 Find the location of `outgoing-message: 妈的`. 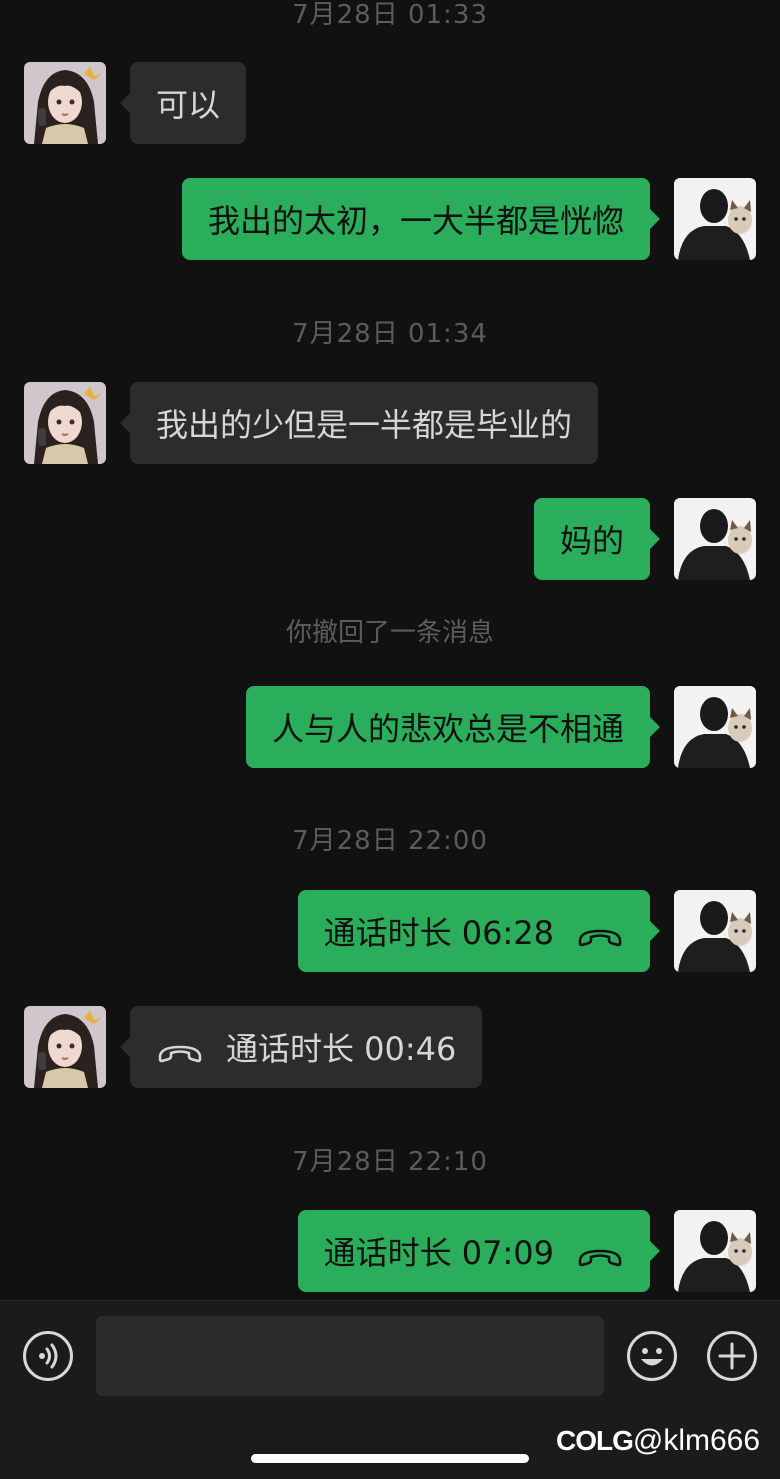

outgoing-message: 妈的 is located at coordinates (597, 539).